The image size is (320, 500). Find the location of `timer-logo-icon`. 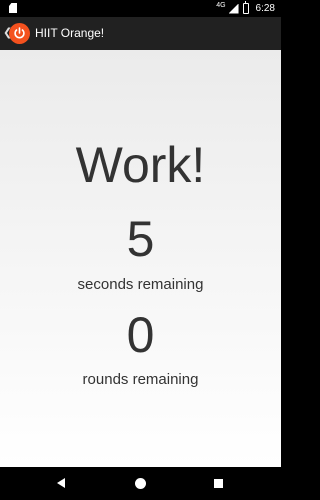

timer-logo-icon is located at coordinates (19, 33).